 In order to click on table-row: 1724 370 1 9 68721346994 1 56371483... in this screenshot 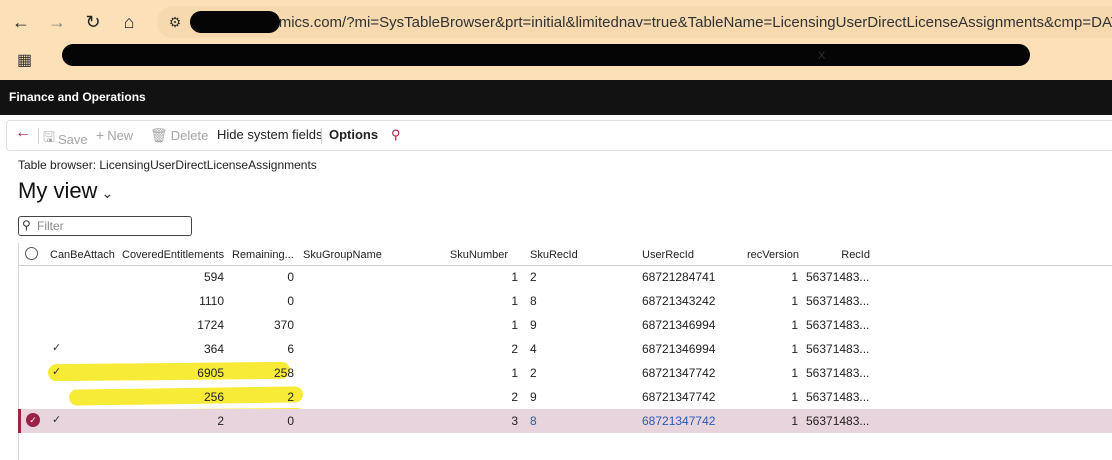, I will do `click(565, 325)`.